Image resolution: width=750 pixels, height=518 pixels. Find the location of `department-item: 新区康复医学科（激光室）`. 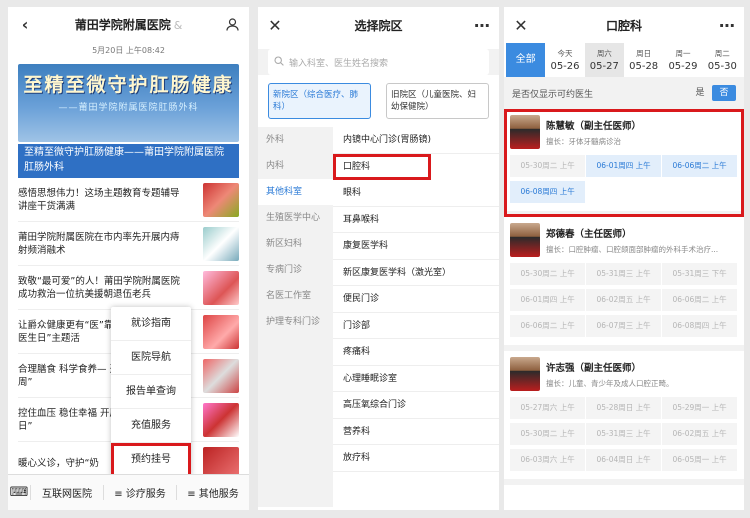

department-item: 新区康复医学科（激光室） is located at coordinates (416, 273).